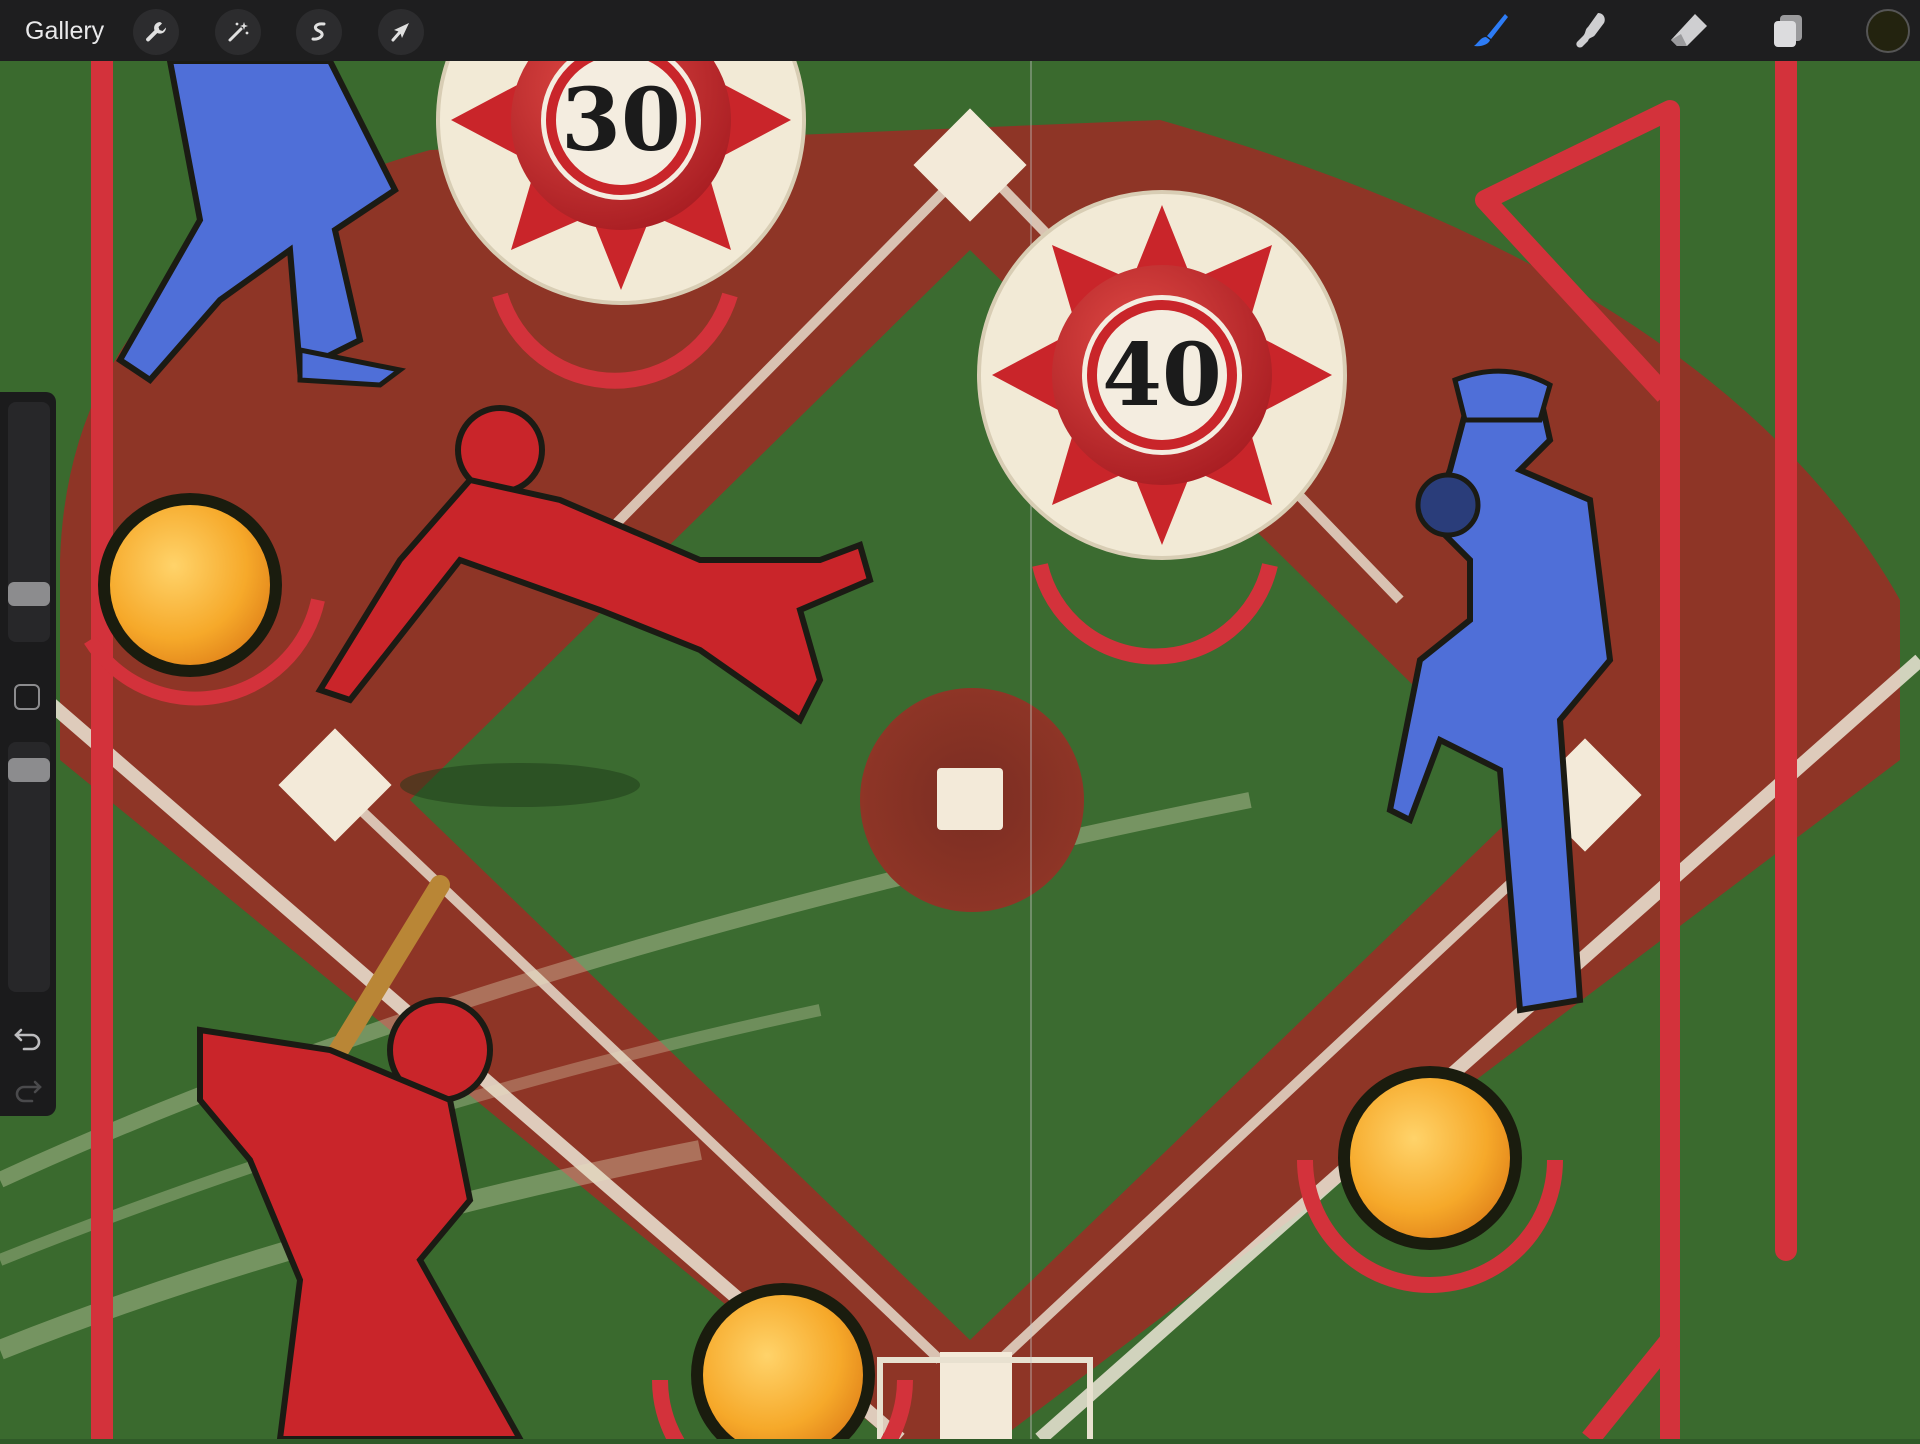 The image size is (1920, 1444). Describe the element at coordinates (1888, 31) in the screenshot. I see `color-swatch` at that location.